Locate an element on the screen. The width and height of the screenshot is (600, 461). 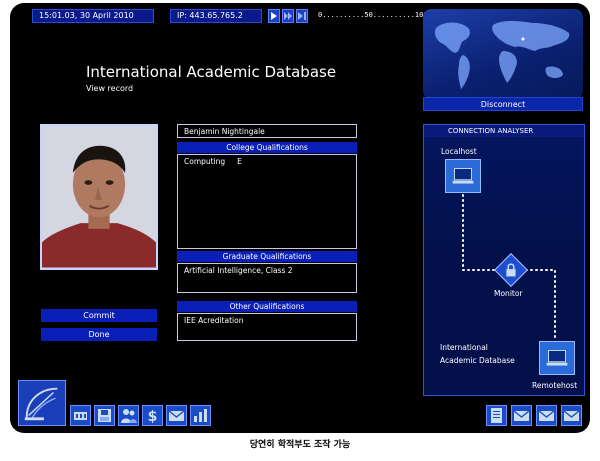
finance-button: $ is located at coordinates (152, 415).